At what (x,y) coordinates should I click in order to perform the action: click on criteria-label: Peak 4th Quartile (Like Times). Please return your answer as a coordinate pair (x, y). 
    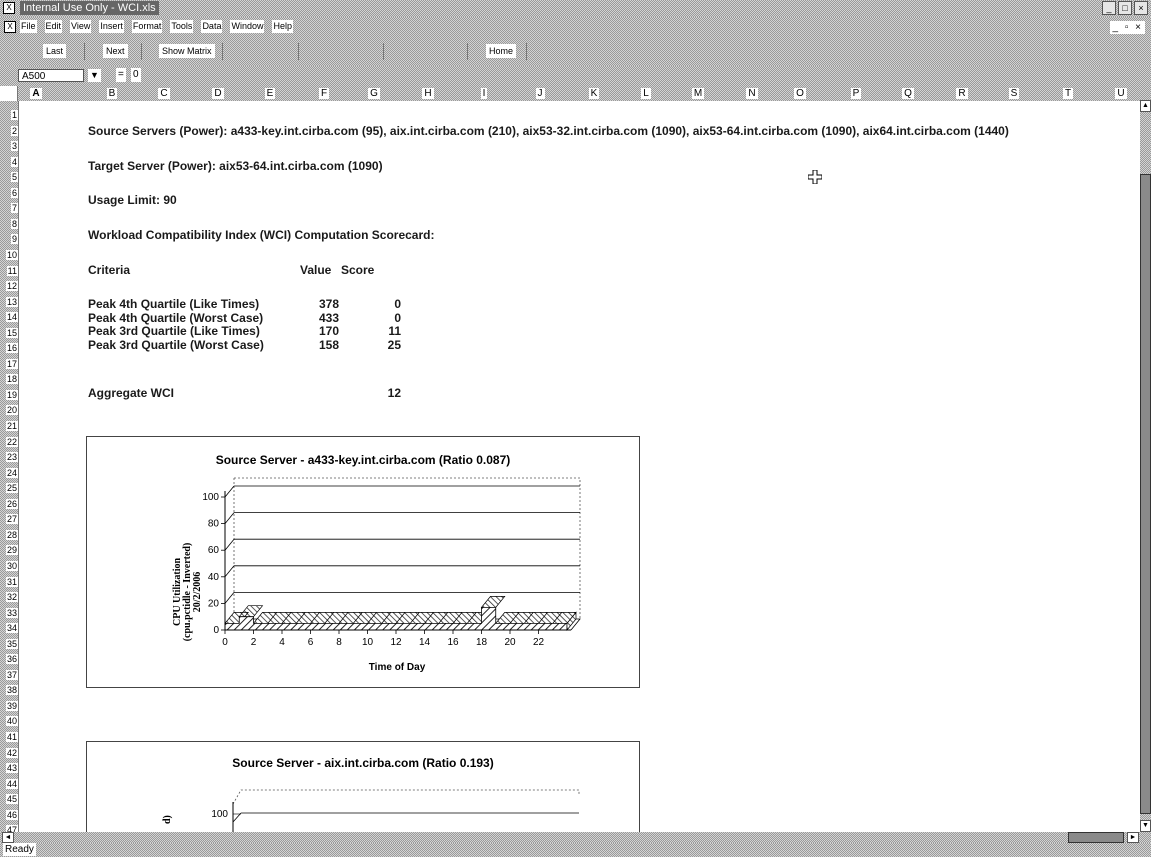
    Looking at the image, I should click on (173, 304).